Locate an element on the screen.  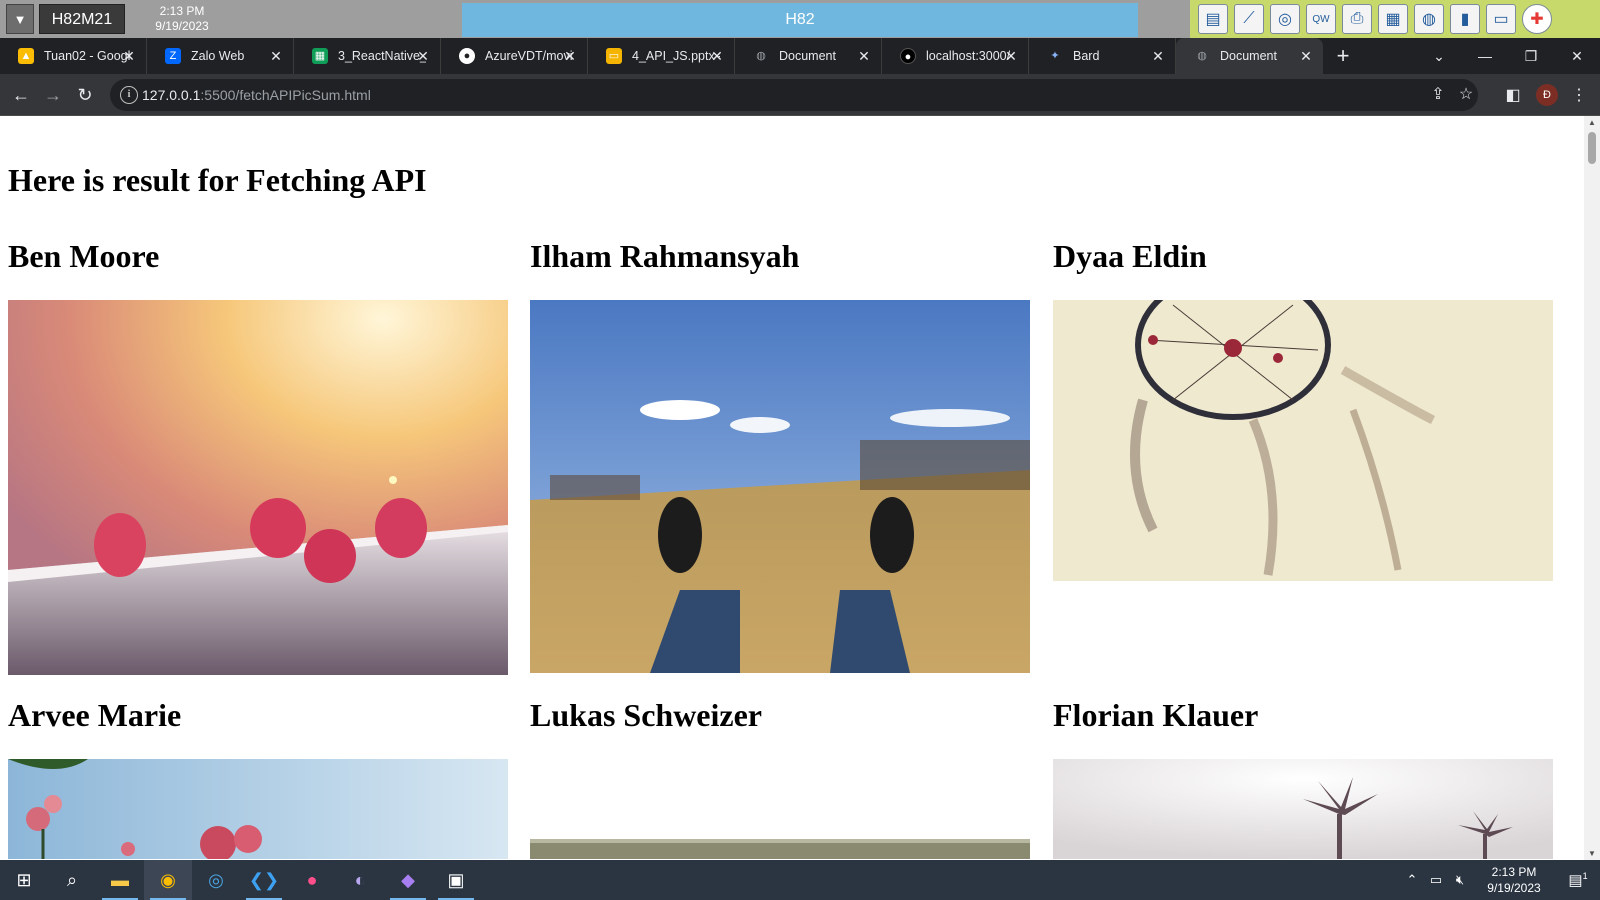
author-name: Dyaa Eldin is located at coordinates (1130, 256).